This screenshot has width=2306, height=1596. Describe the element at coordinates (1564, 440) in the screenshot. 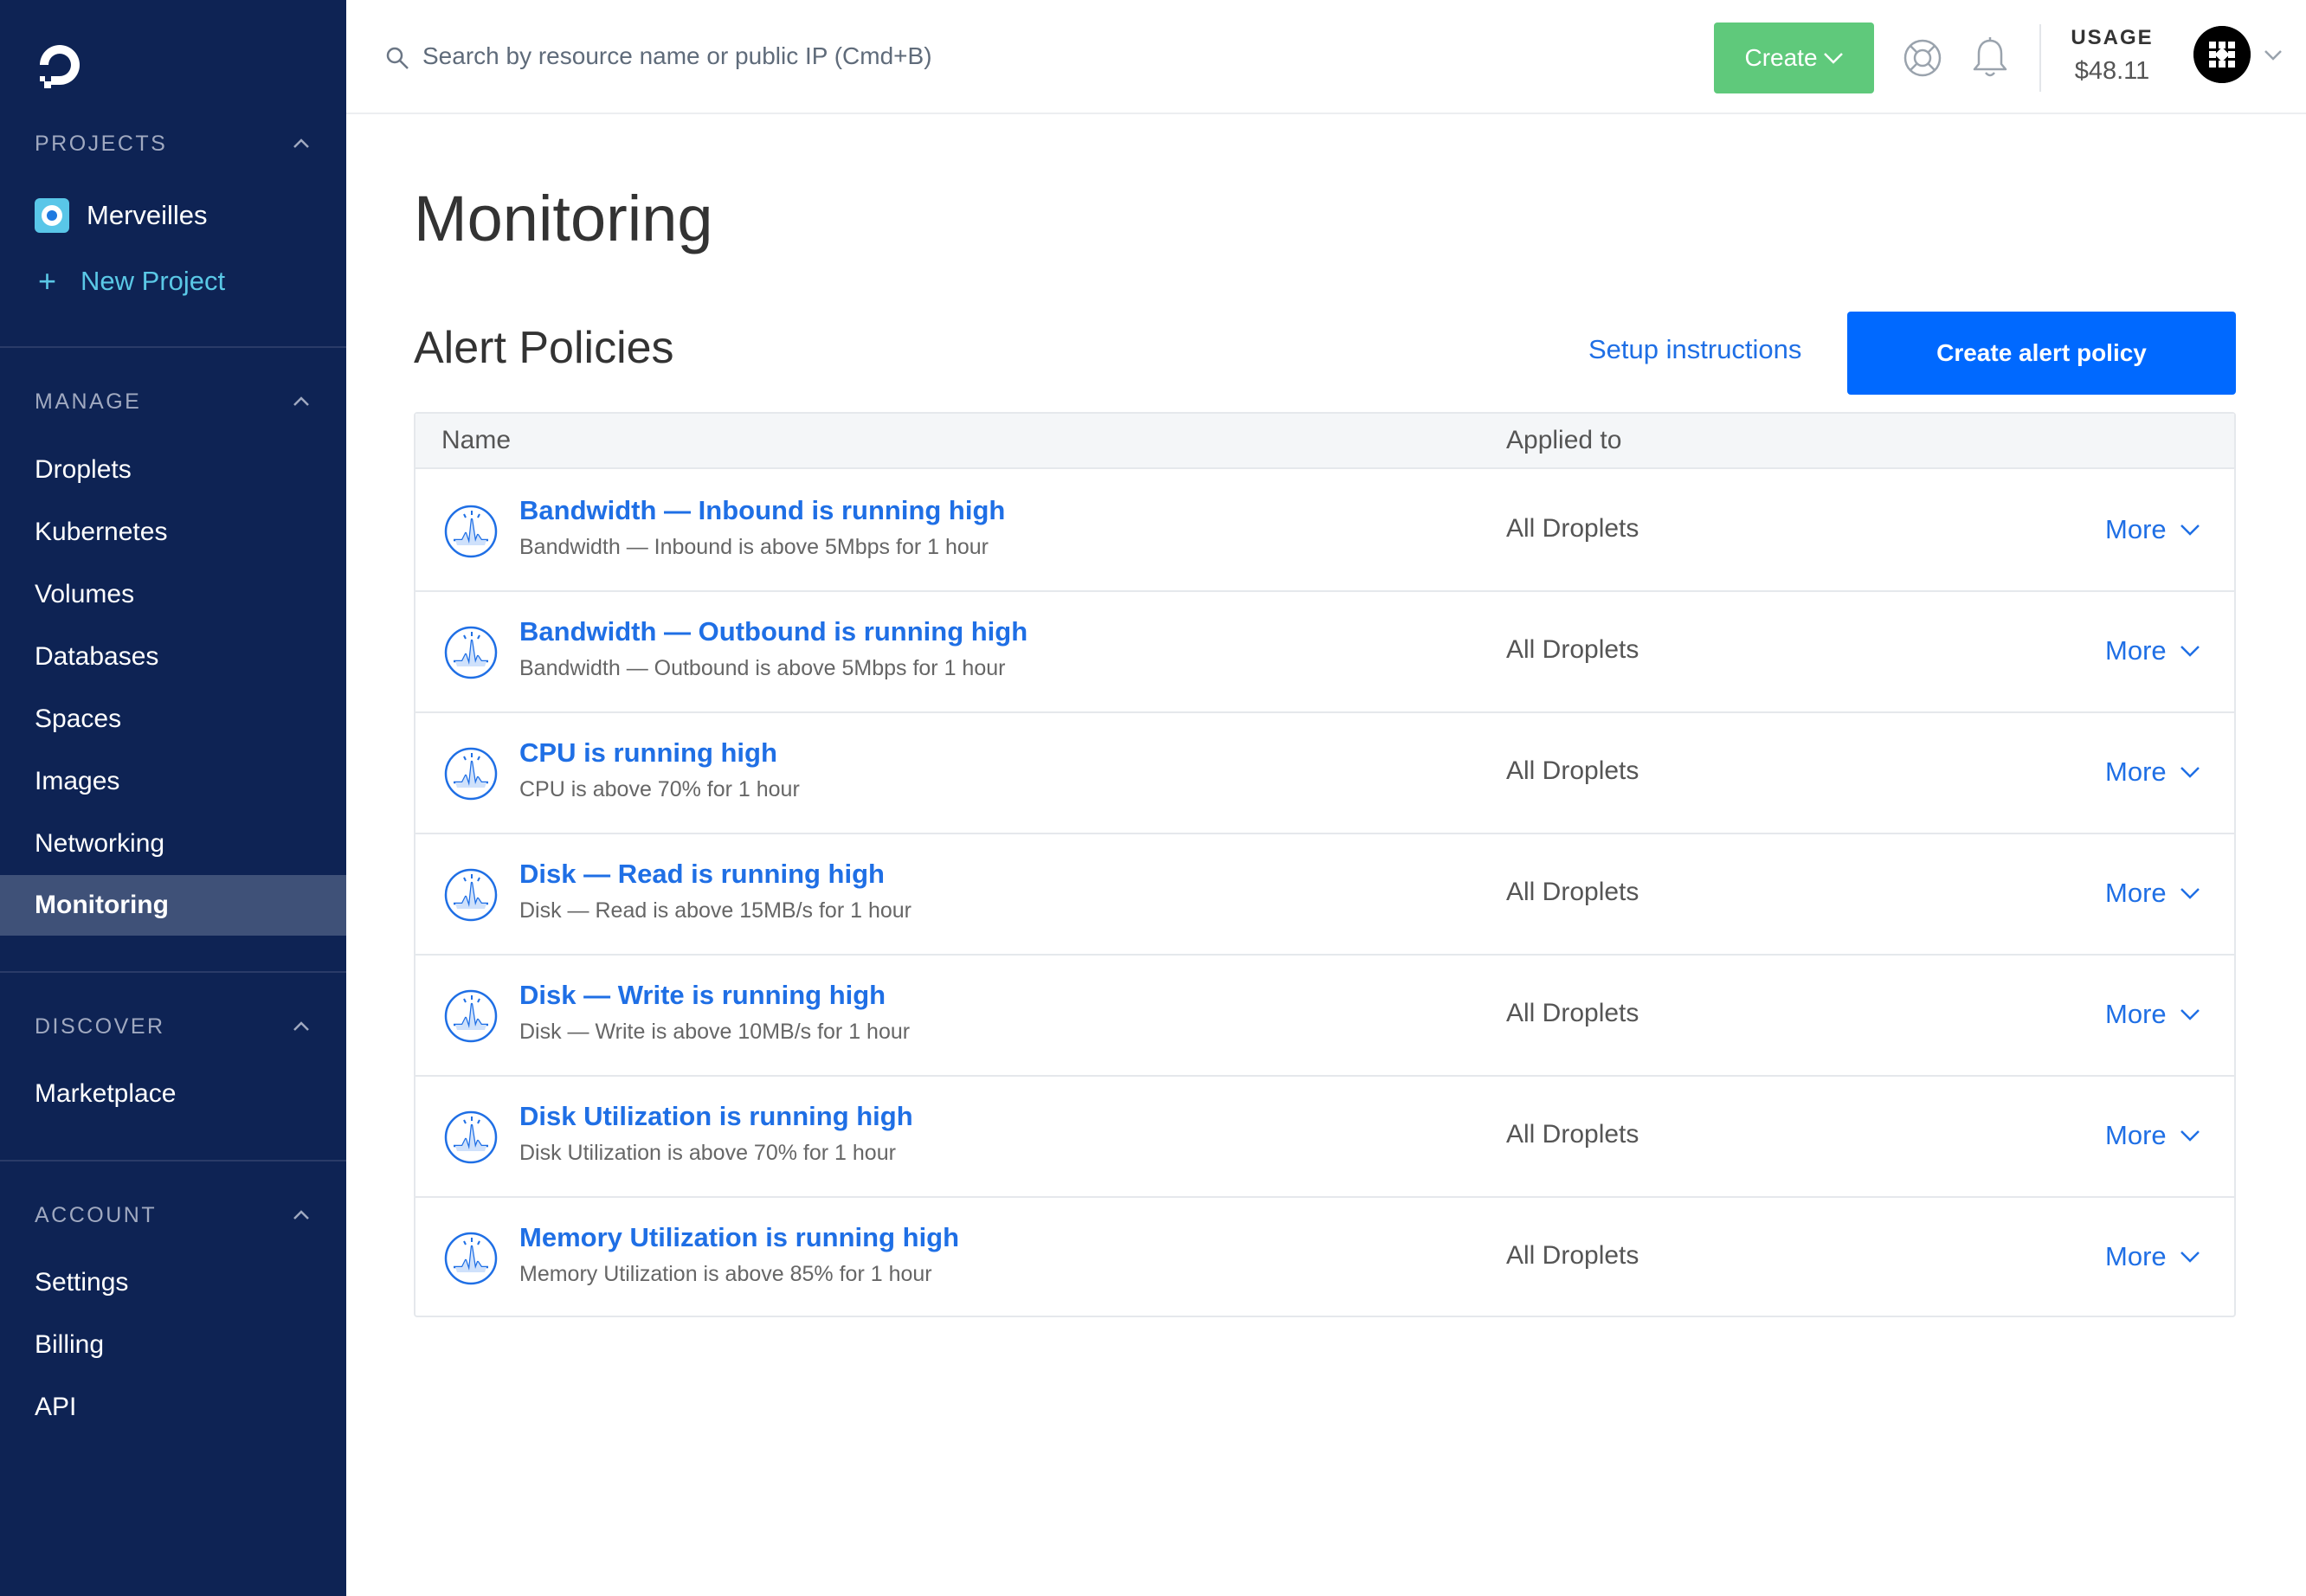

I see `column-header-applied-to: Applied to` at that location.